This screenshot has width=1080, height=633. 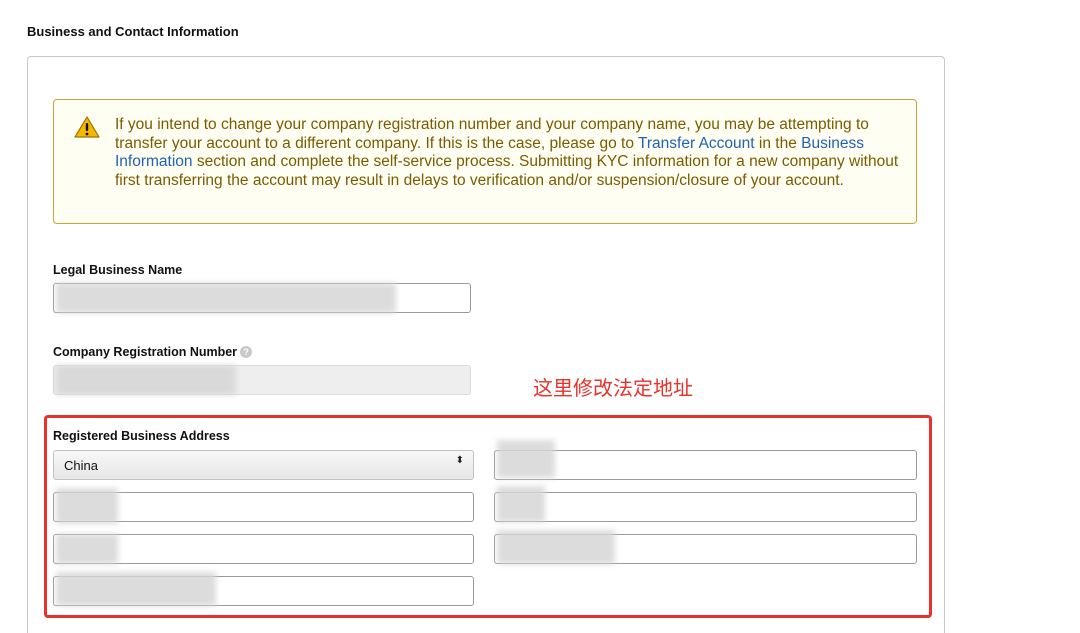 What do you see at coordinates (118, 270) in the screenshot?
I see `legal-business-name-label: Legal Business Name` at bounding box center [118, 270].